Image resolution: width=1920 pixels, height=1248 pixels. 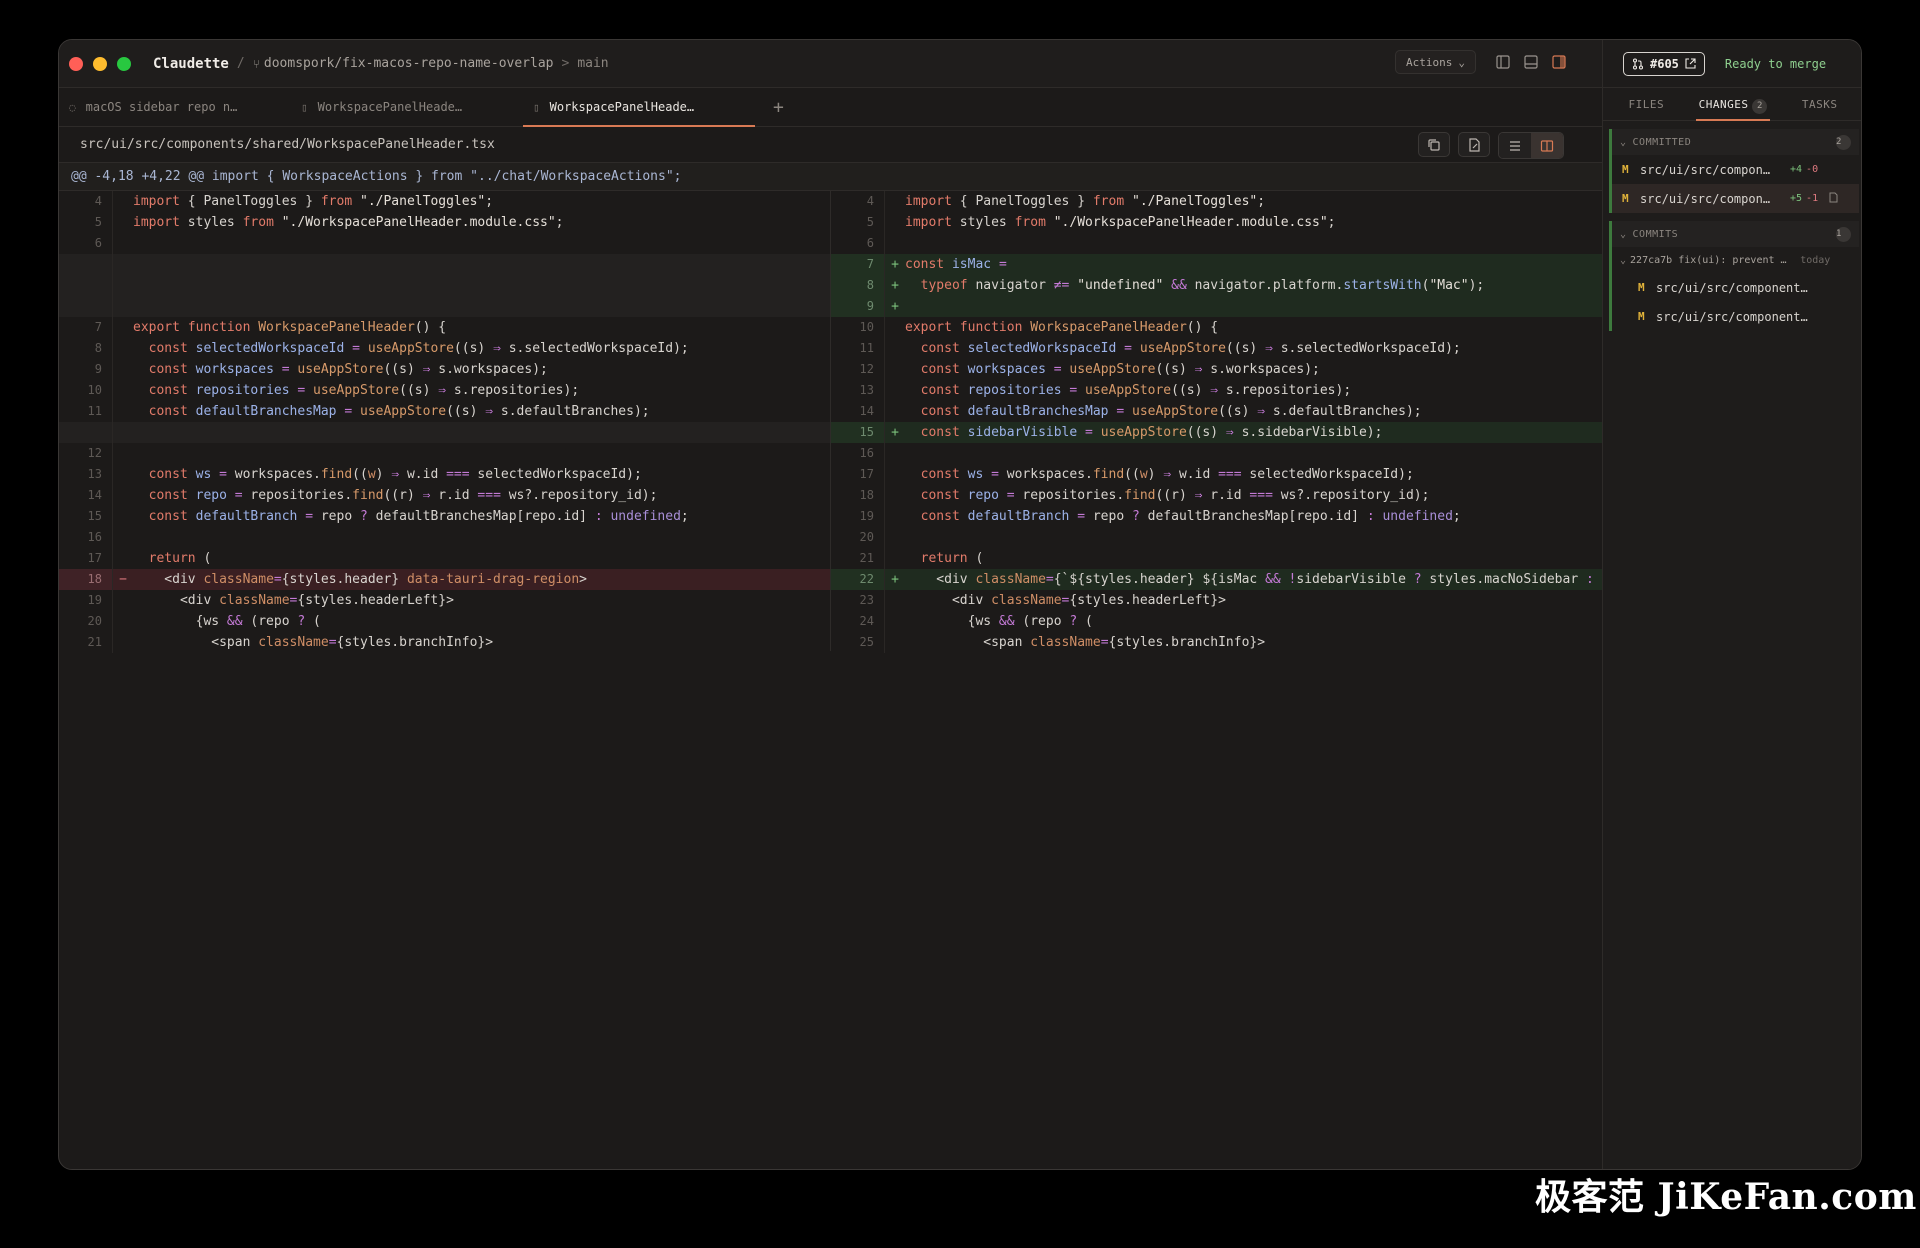 I want to click on commits-header: ⌄ COMMITS 1, so click(x=1735, y=234).